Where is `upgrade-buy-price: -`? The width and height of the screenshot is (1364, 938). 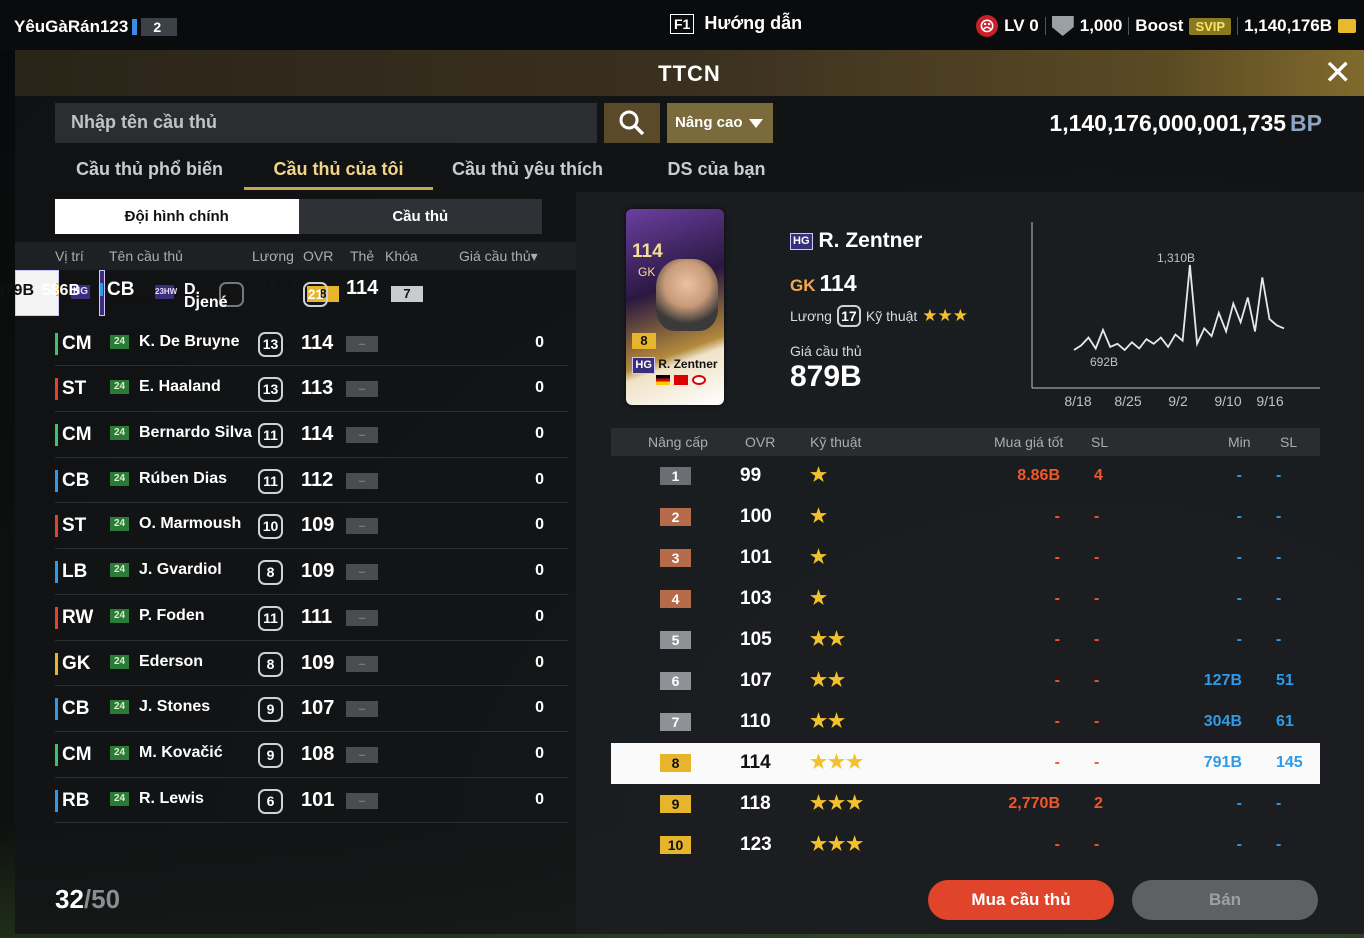 upgrade-buy-price: - is located at coordinates (1057, 721).